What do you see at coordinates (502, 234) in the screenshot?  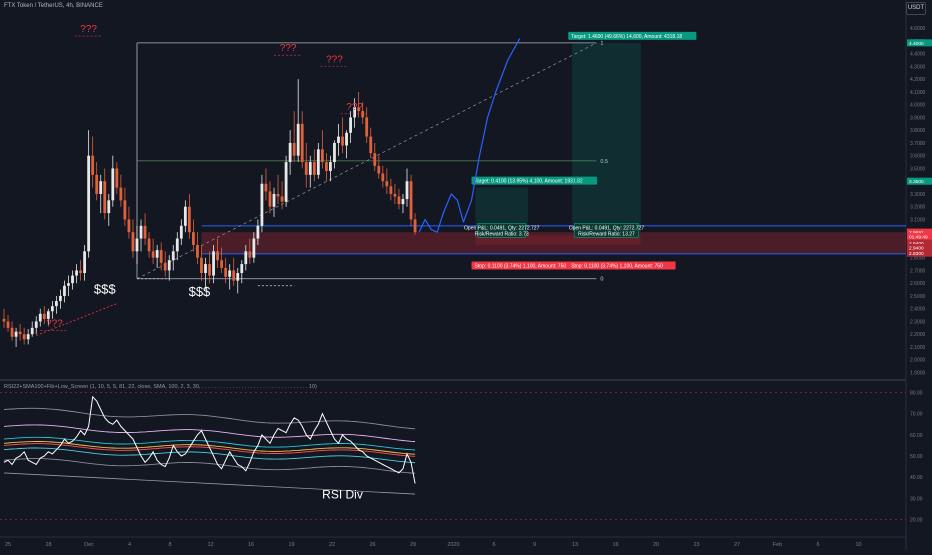 I see `risk-reward-label: Risk/Reward Ratio: 3.73` at bounding box center [502, 234].